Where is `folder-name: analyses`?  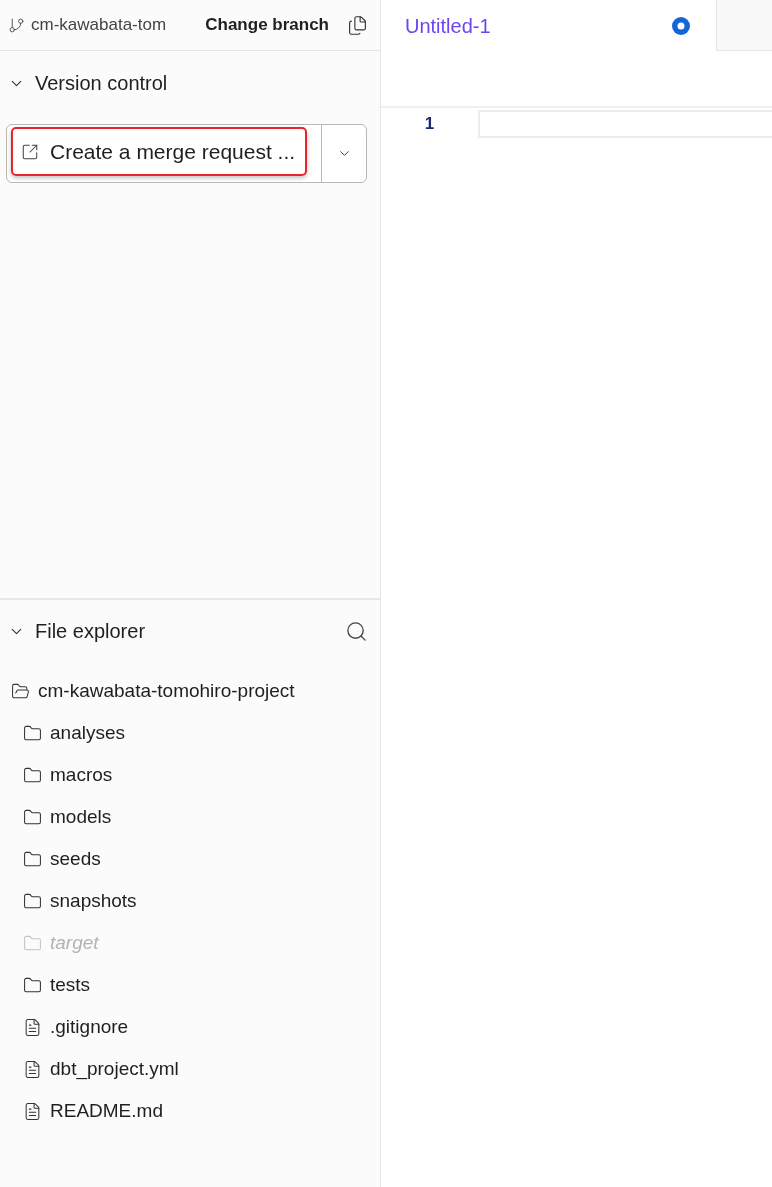
folder-name: analyses is located at coordinates (87, 733).